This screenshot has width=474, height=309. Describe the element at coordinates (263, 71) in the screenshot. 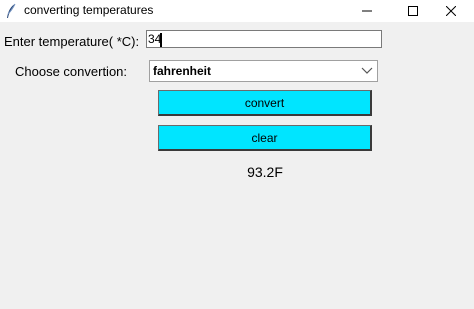

I see `conversion-select: fahrenheit` at that location.